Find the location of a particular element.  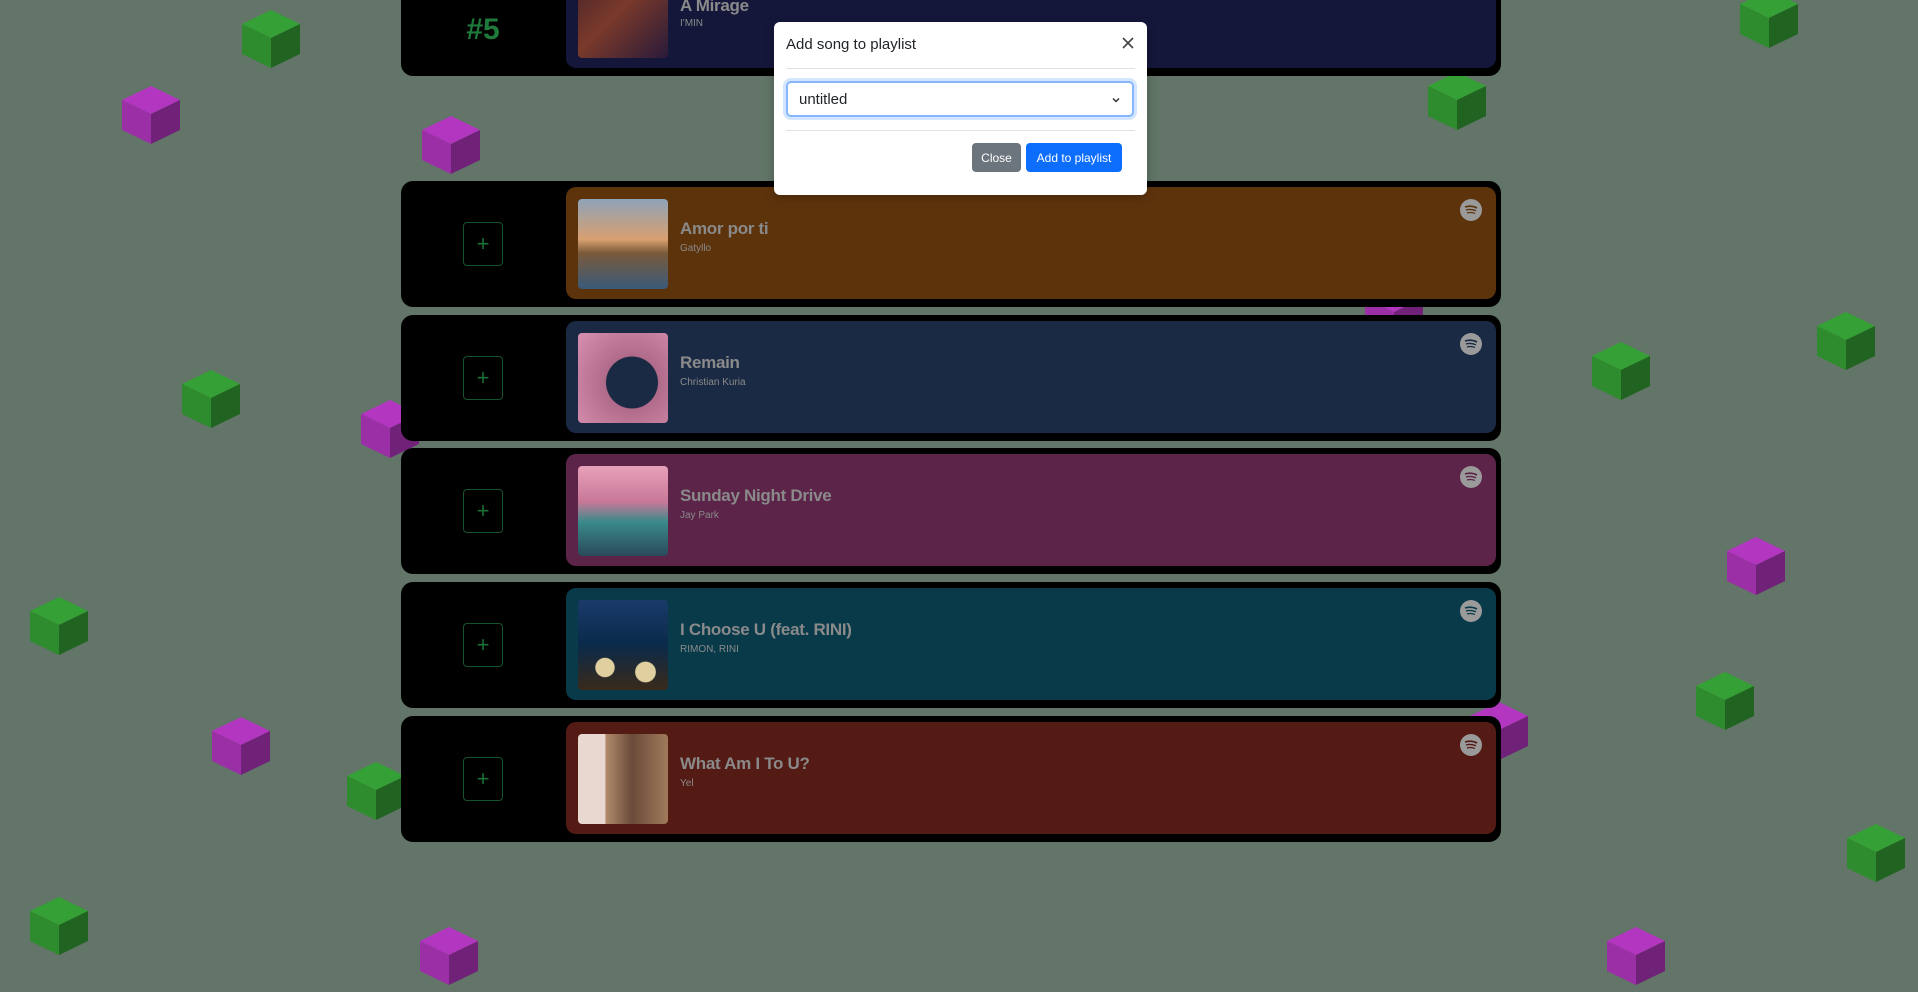

song-row: + What Am I To U? Yel is located at coordinates (951, 779).